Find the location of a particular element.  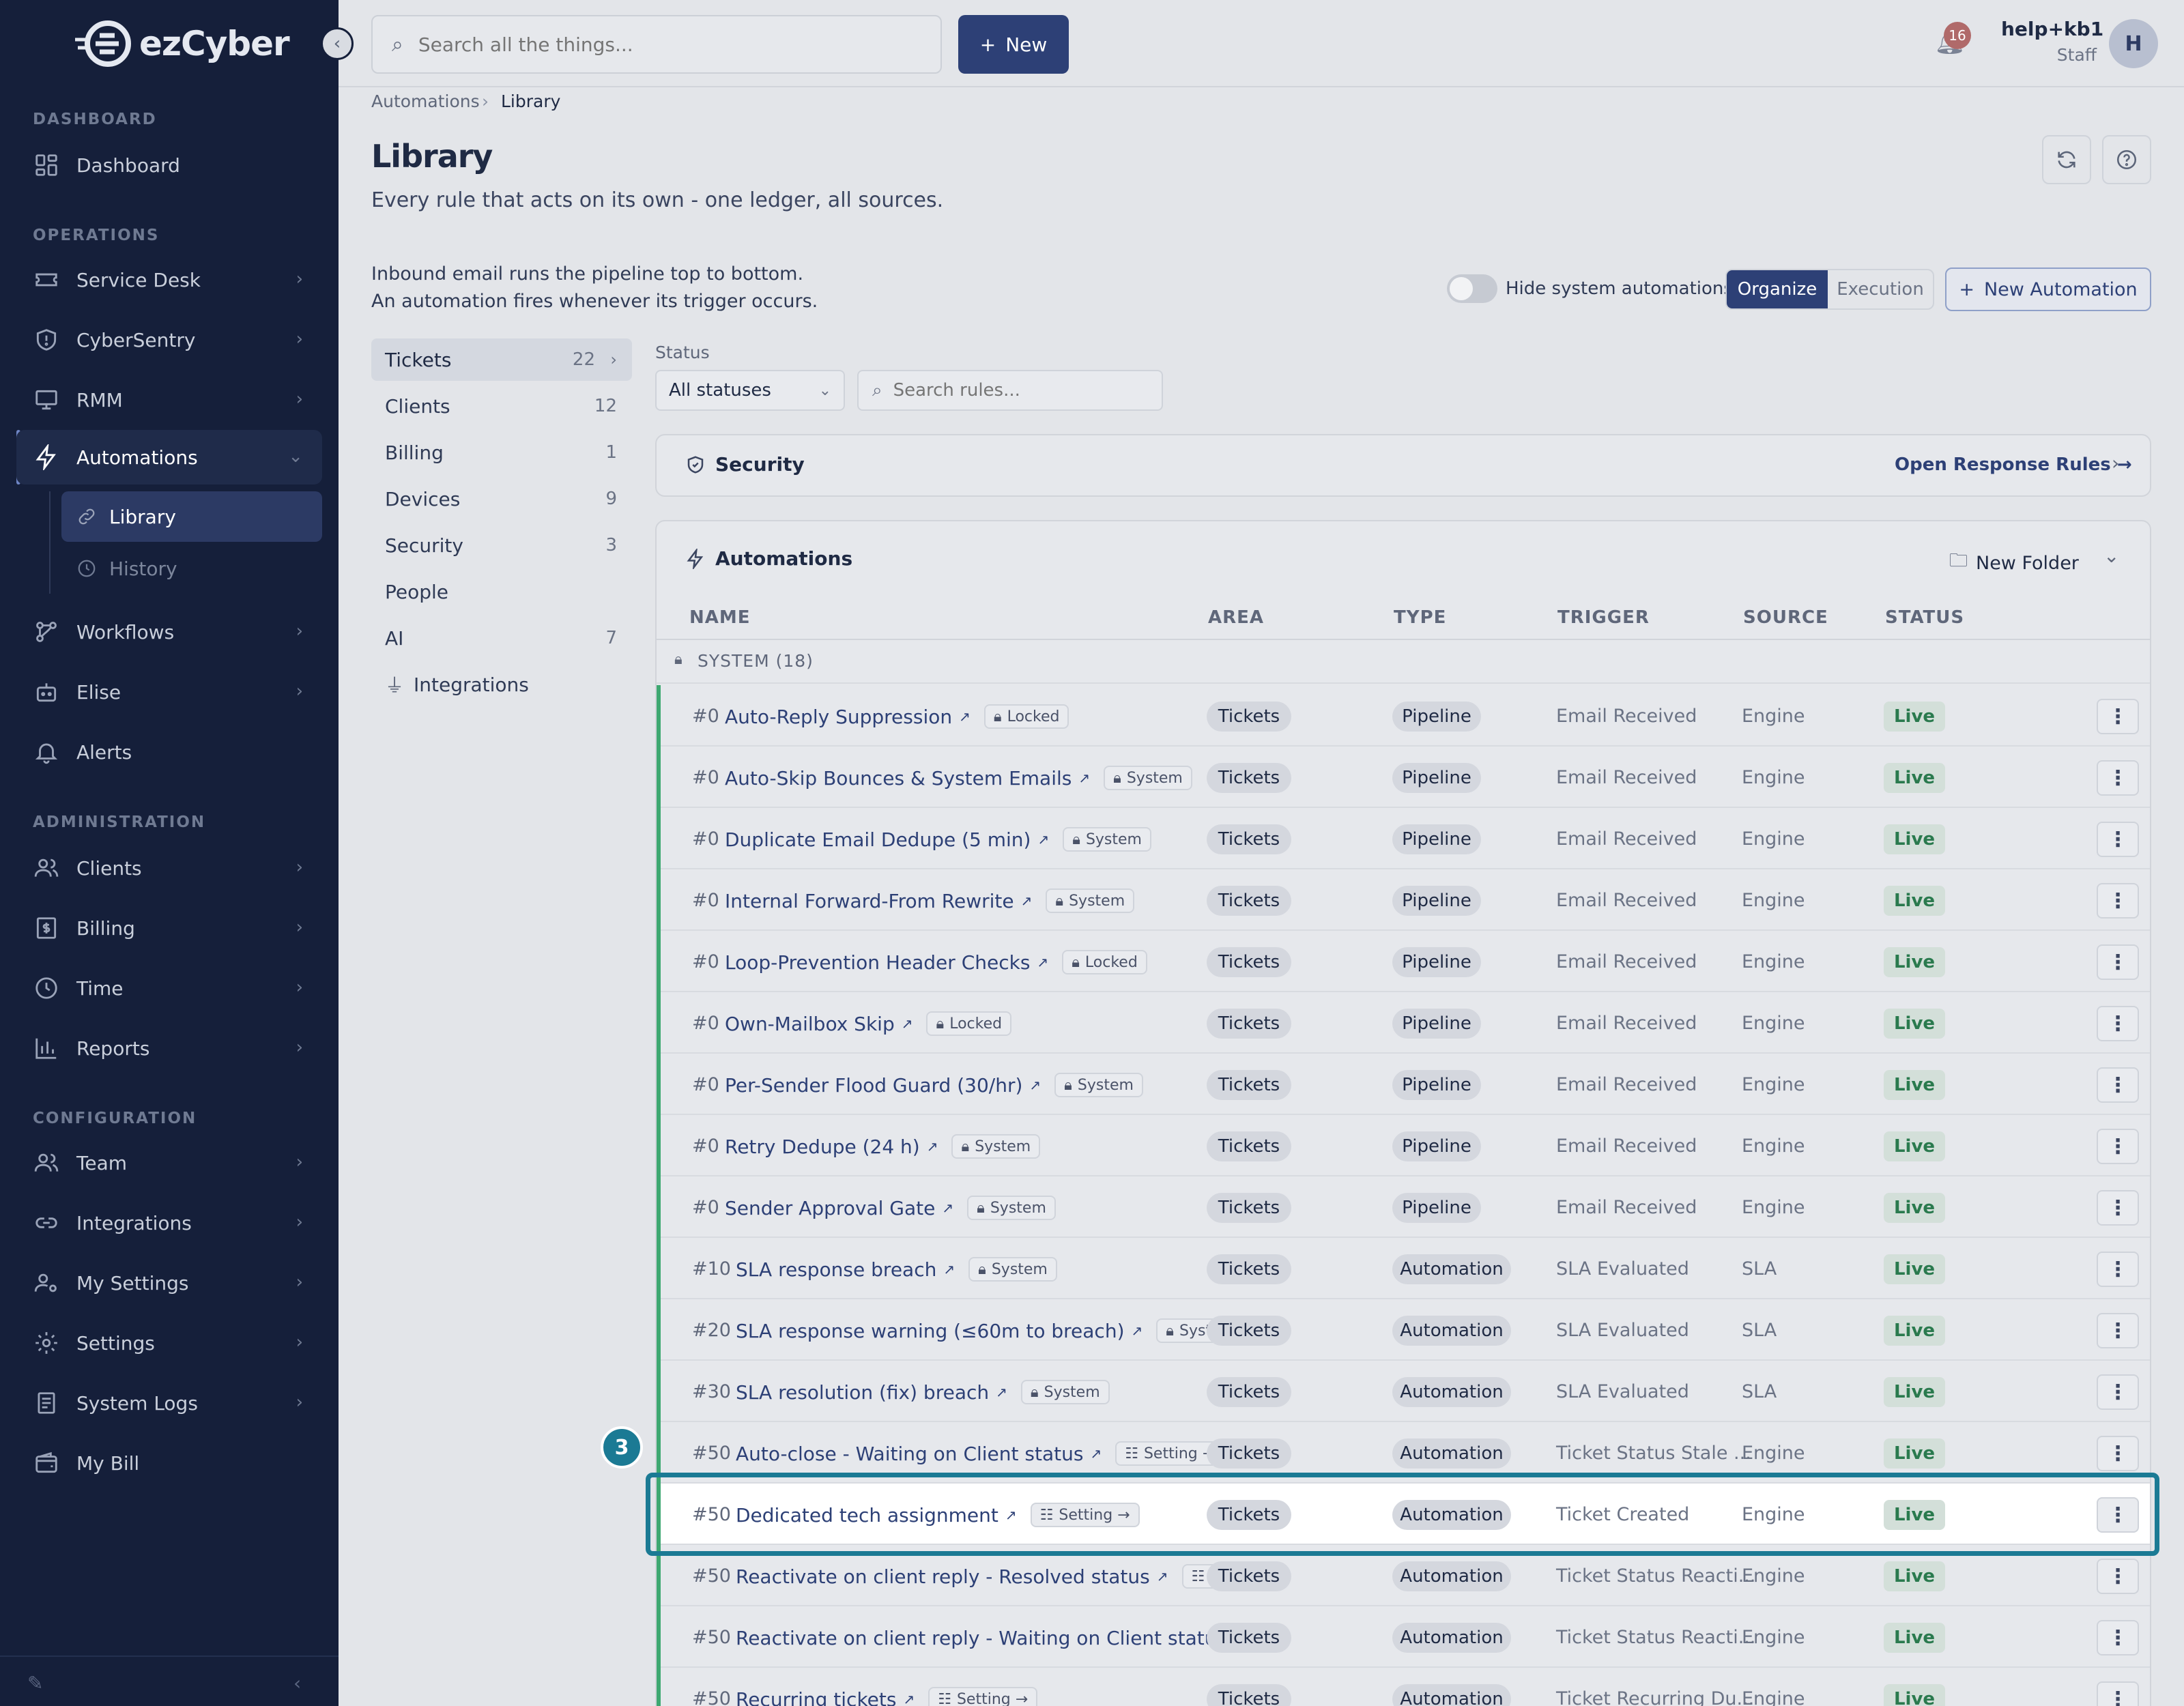

category-clients: Clients 12 is located at coordinates (501, 406).